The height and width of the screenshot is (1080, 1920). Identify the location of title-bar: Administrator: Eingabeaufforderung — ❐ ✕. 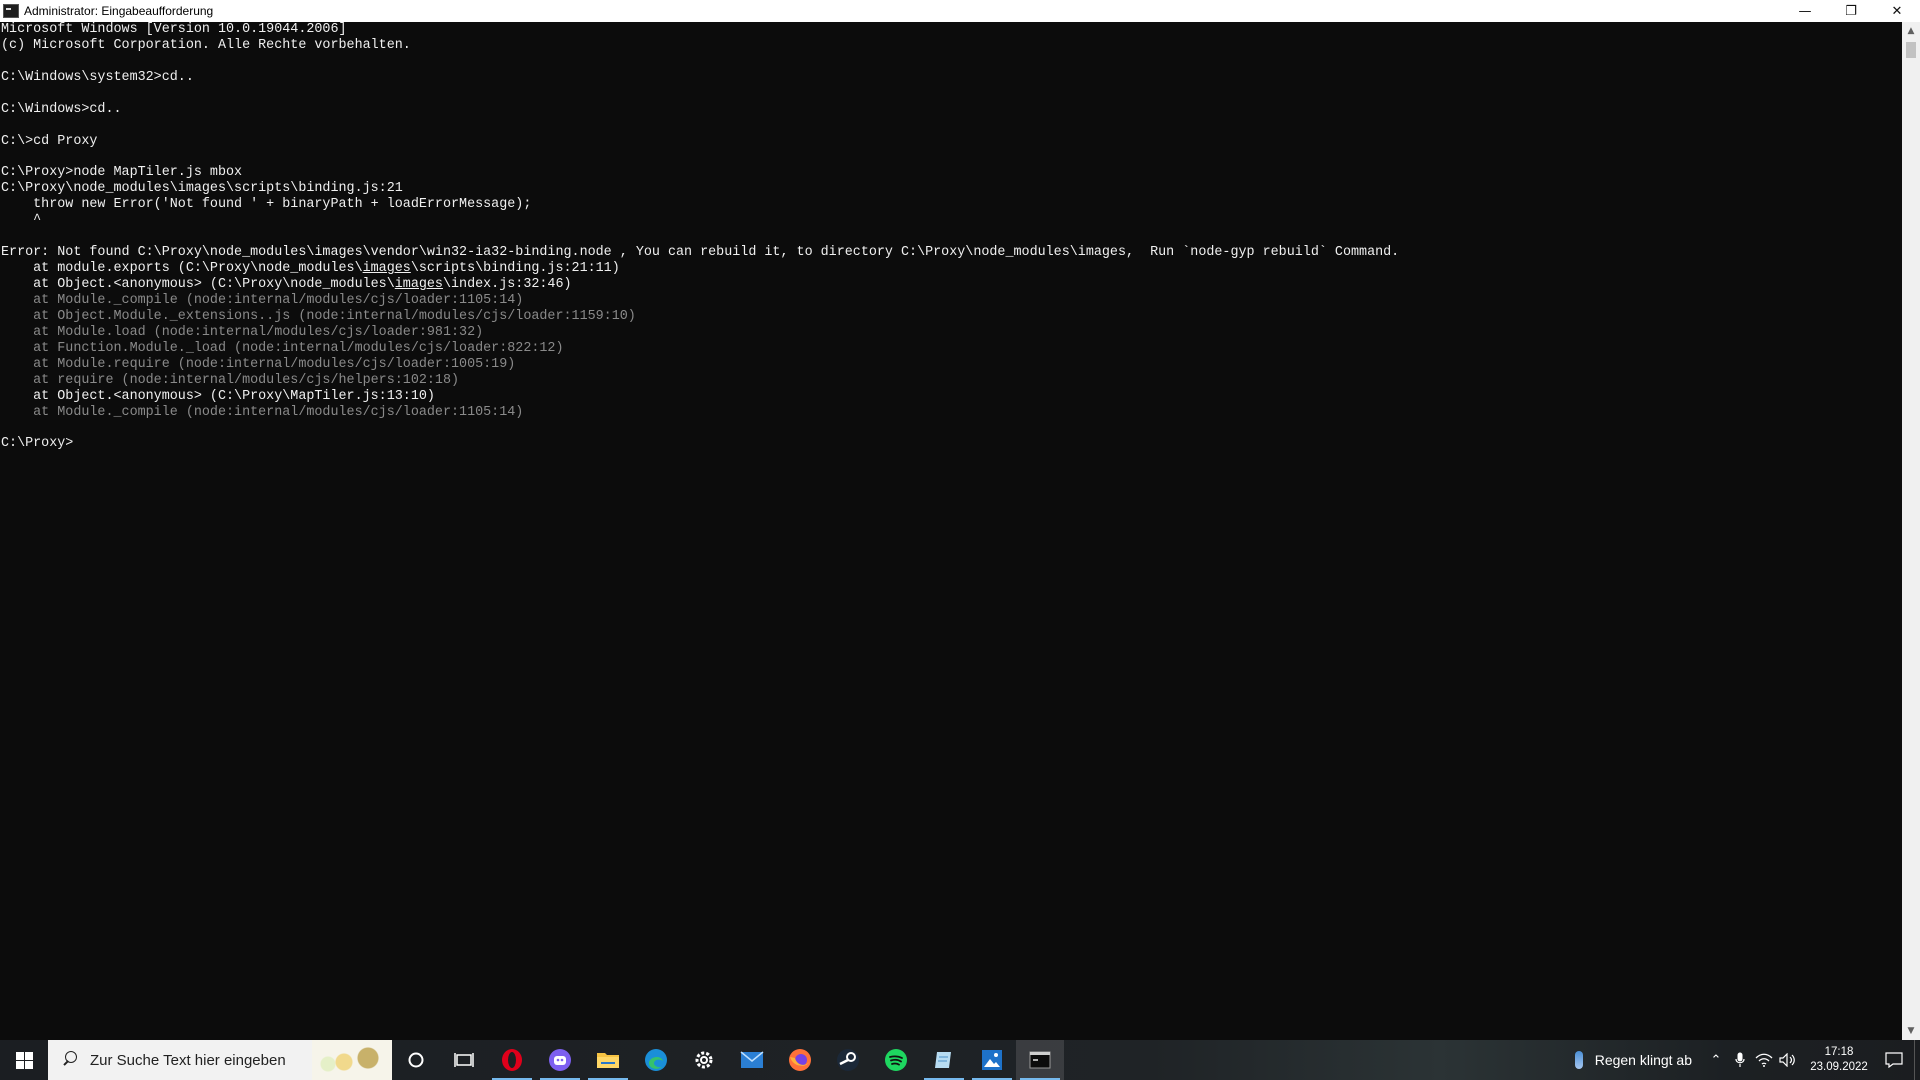
(960, 11).